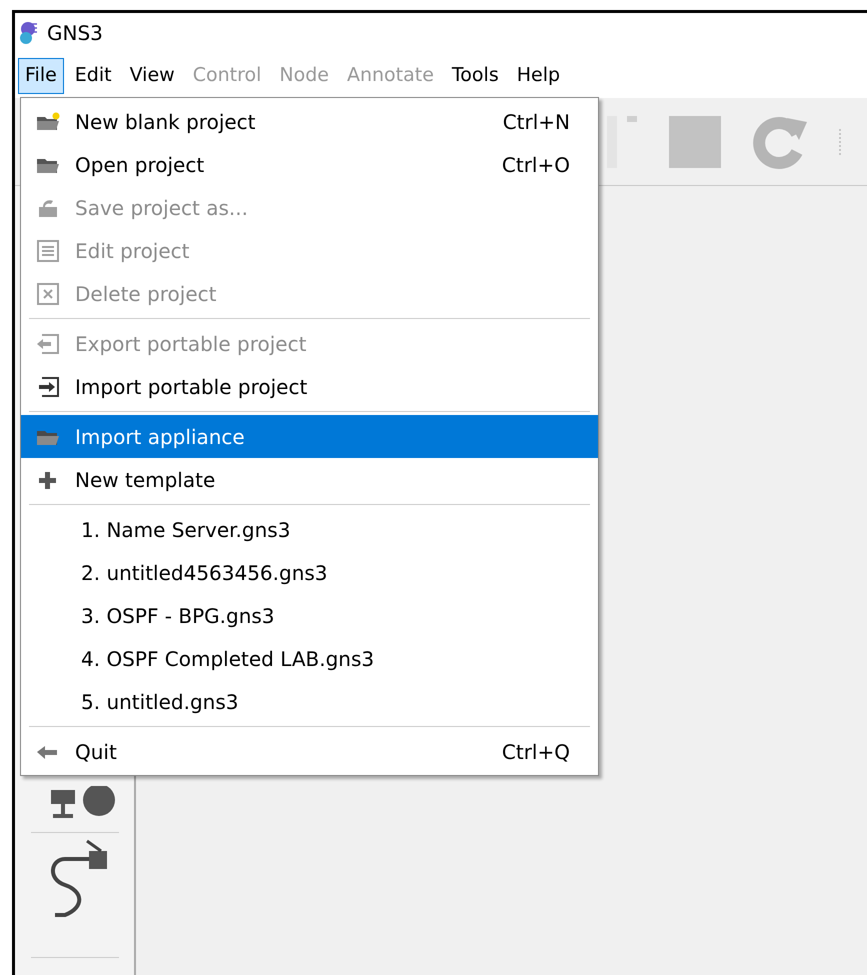  Describe the element at coordinates (309, 164) in the screenshot. I see `menu-entry: Open project Ctrl+O` at that location.